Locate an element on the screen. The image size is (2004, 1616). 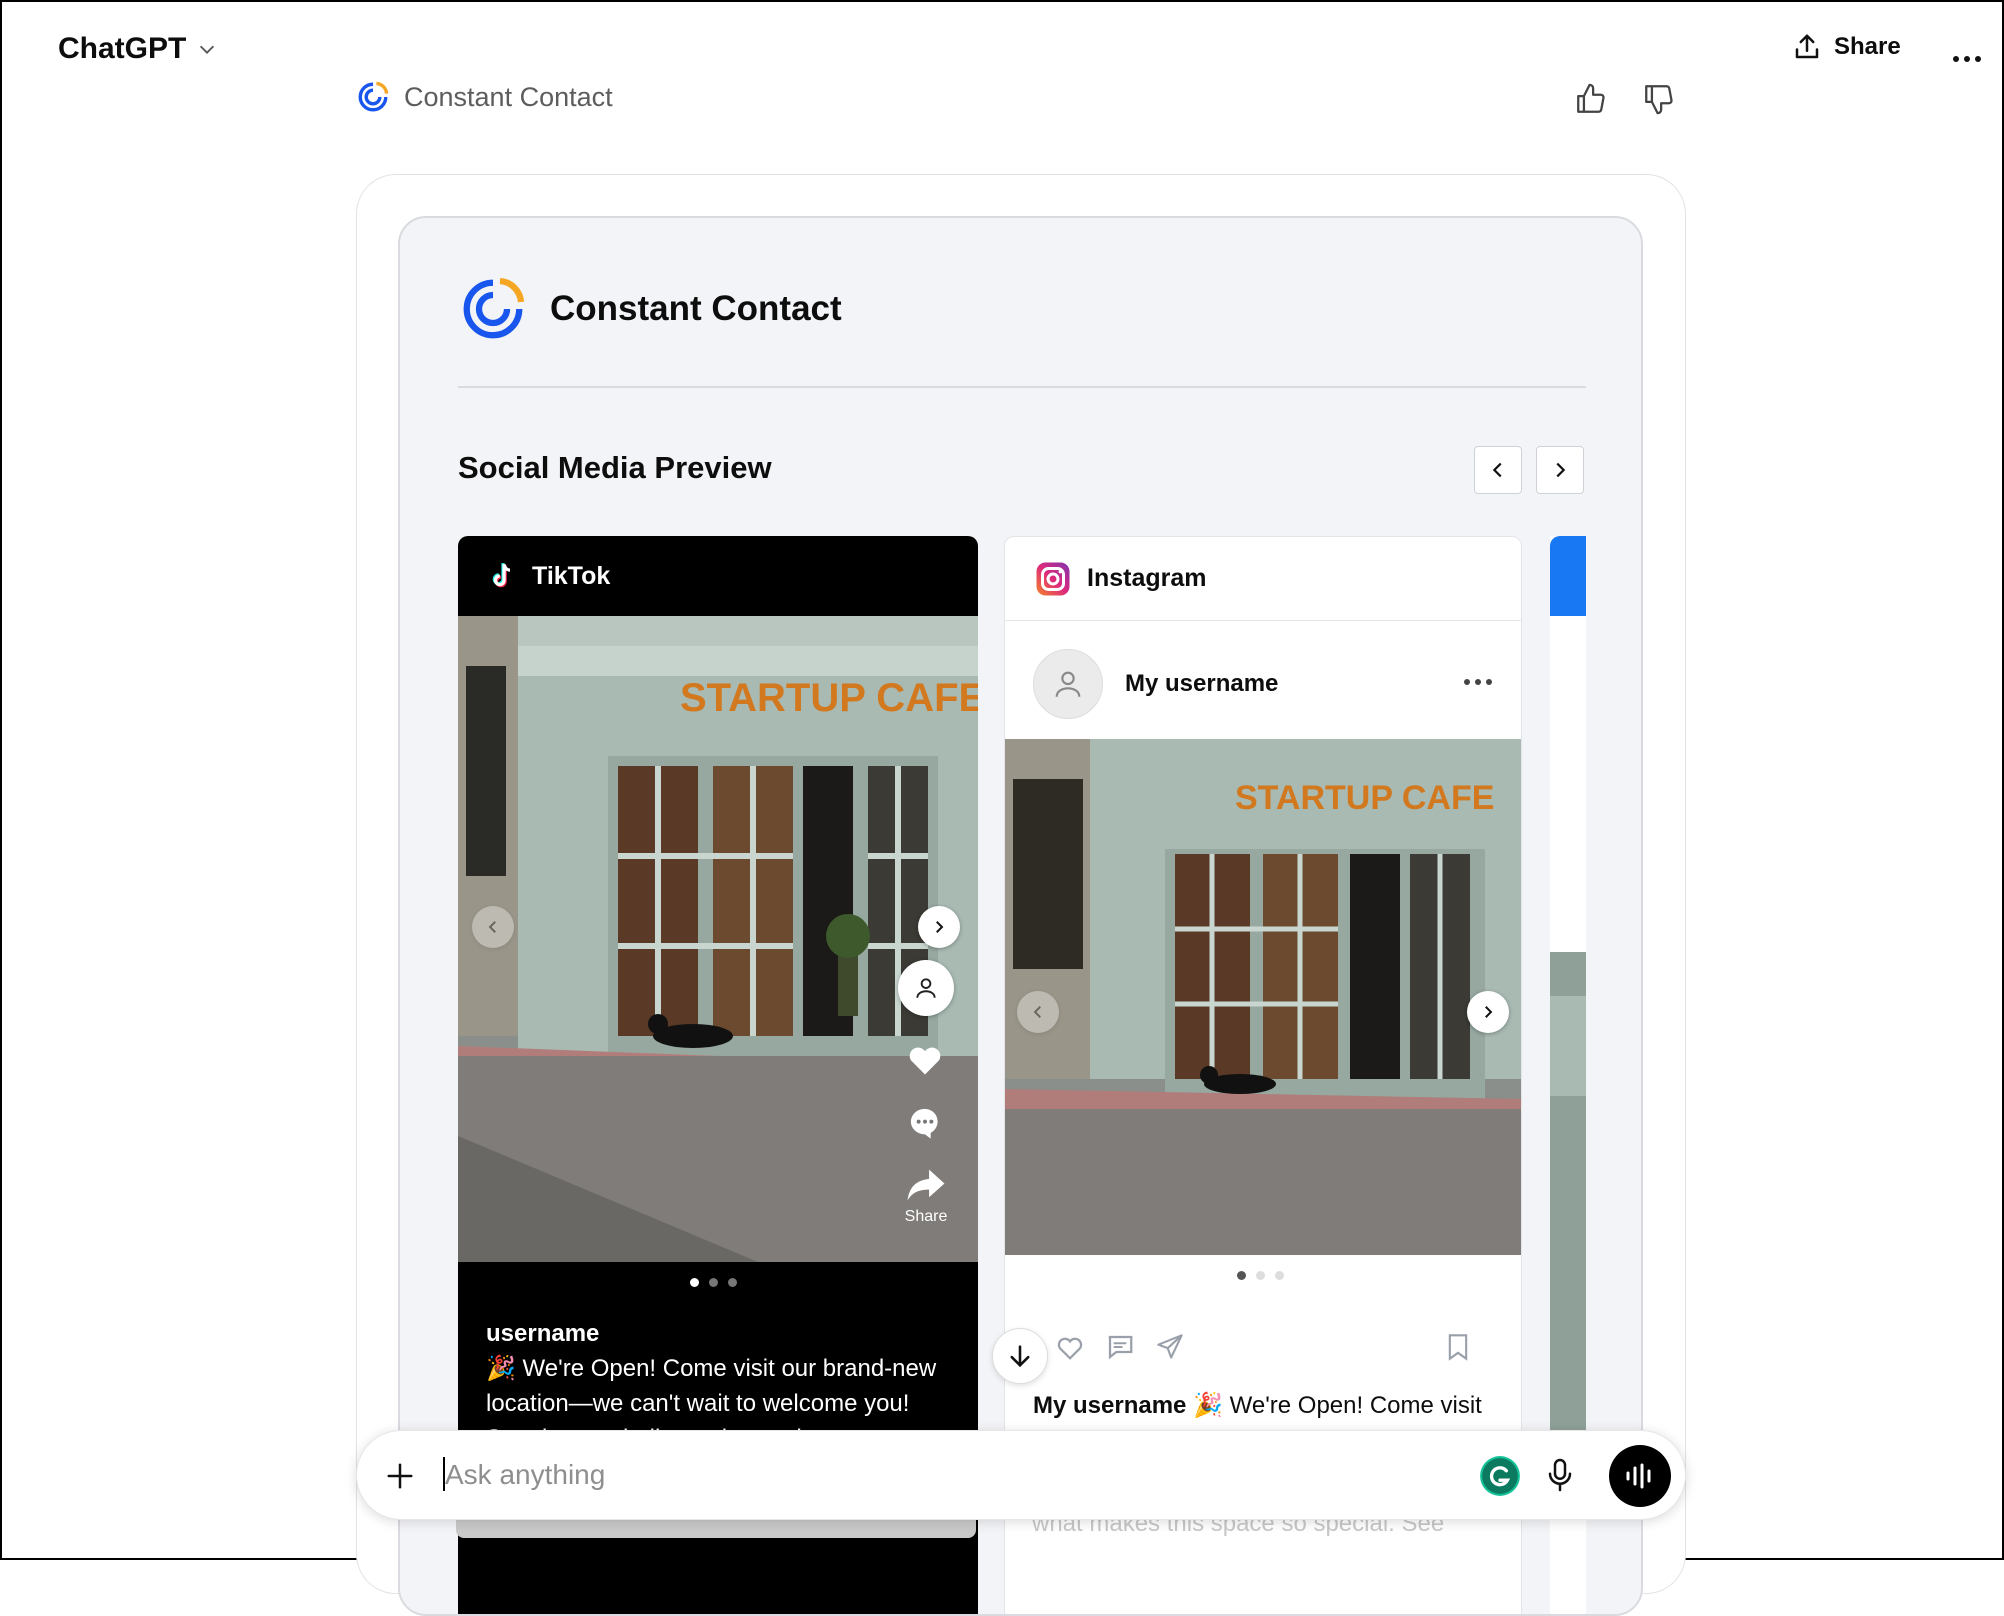
tiktok-username: username is located at coordinates (543, 1333).